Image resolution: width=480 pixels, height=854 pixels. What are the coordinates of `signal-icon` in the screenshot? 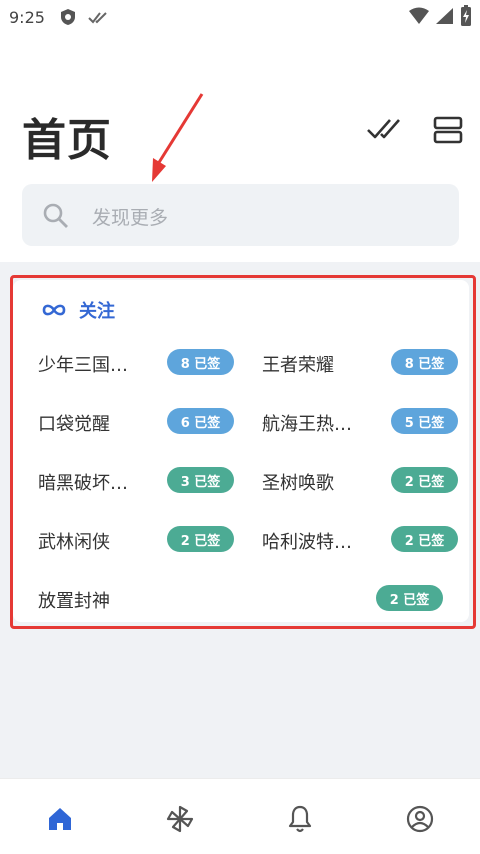 It's located at (444, 18).